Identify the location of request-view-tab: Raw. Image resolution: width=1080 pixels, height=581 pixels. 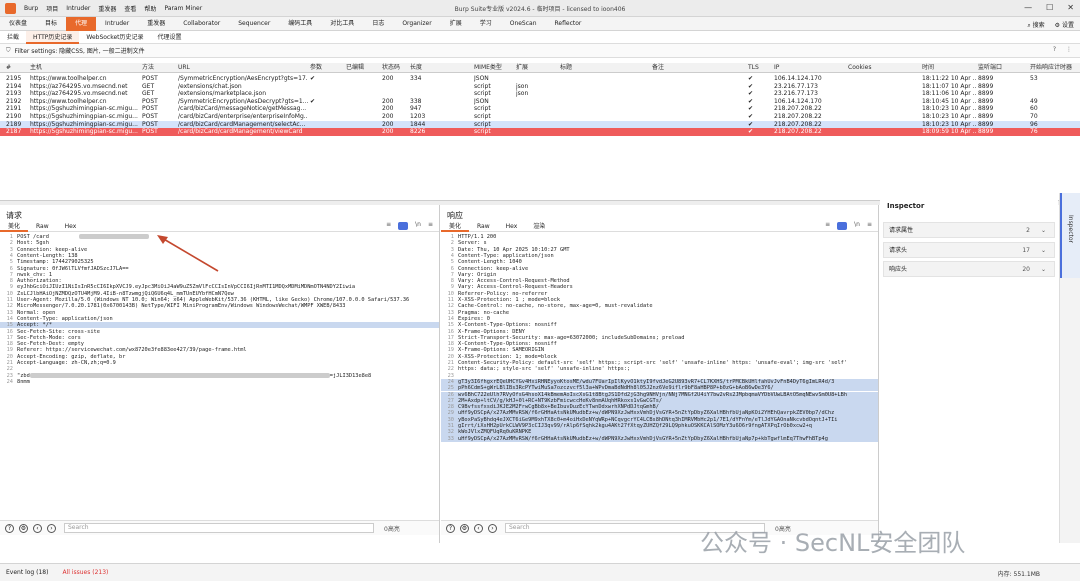
(42, 226).